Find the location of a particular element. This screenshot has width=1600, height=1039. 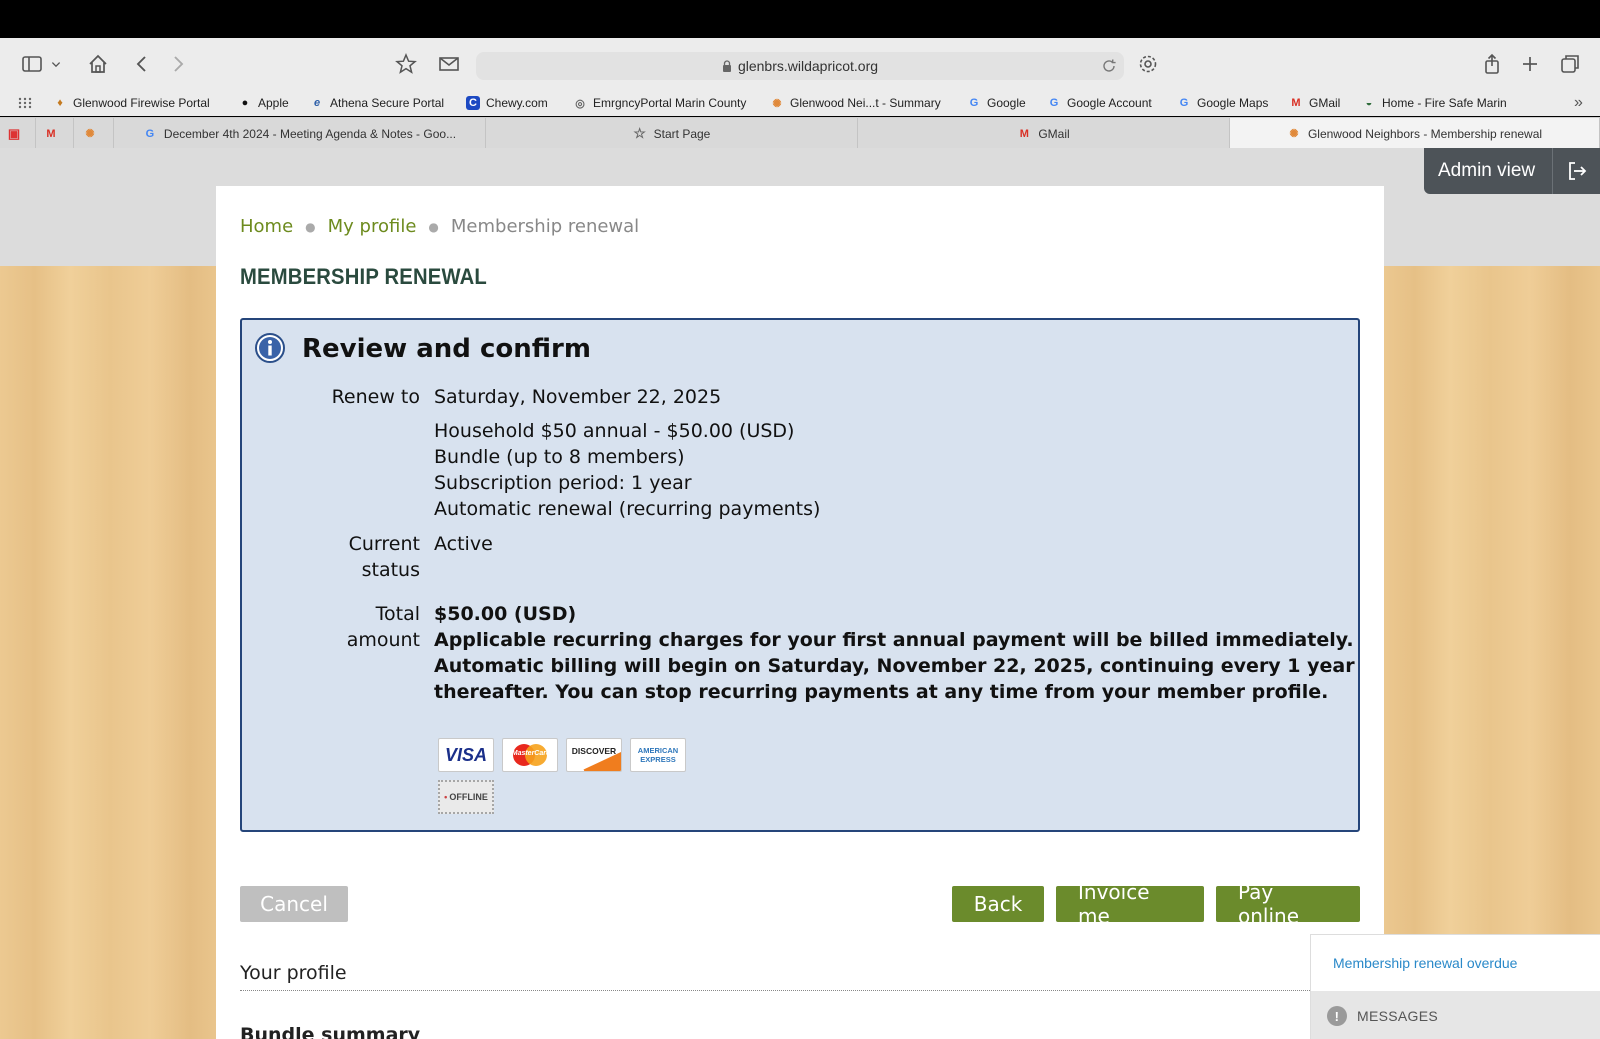

back-arrow-icon is located at coordinates (142, 64).